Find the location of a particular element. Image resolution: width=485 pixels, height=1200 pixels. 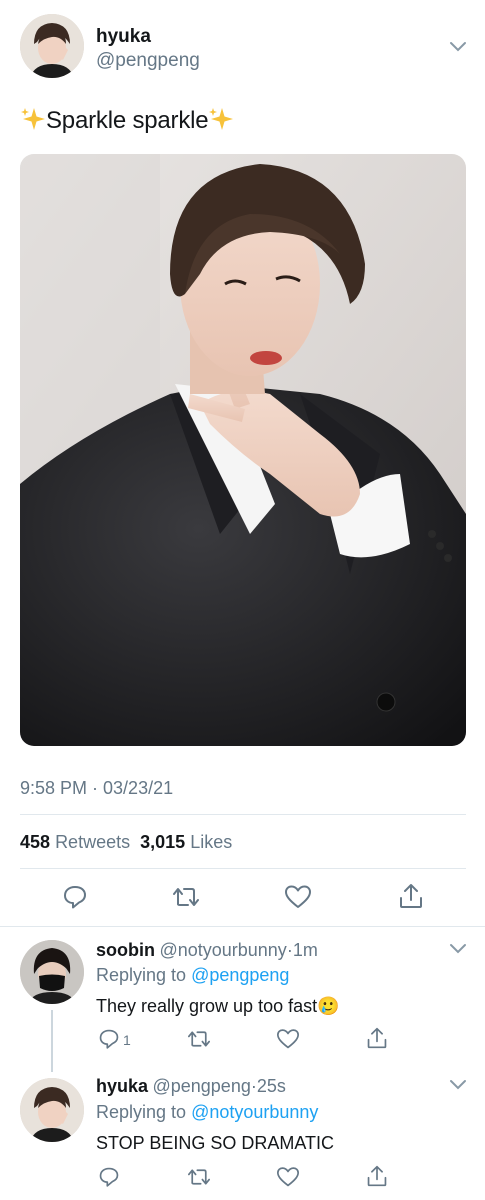

author-name: hyuka is located at coordinates (123, 37).